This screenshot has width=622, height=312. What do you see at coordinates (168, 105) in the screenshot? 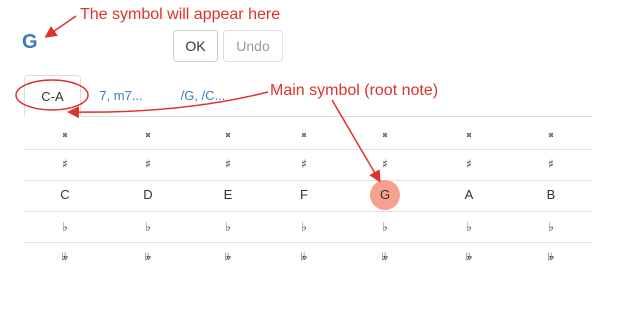
I see `annotation-arrow-tab` at bounding box center [168, 105].